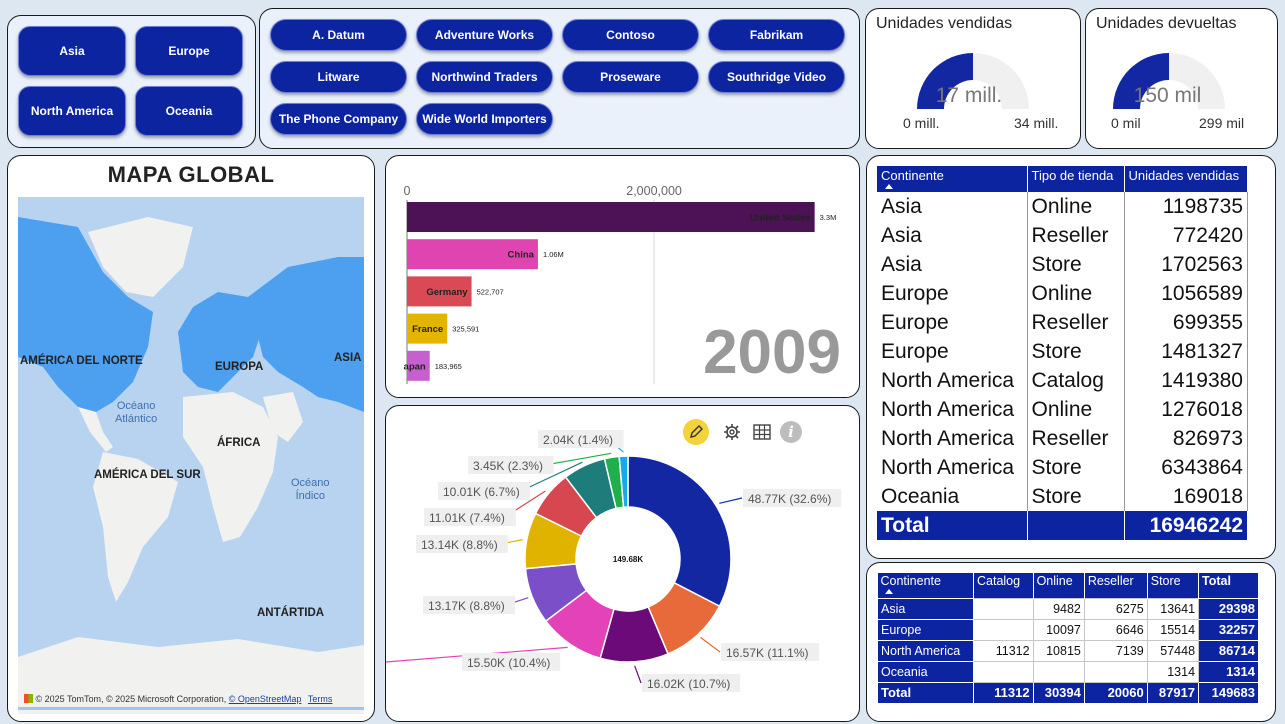 This screenshot has width=1285, height=724. What do you see at coordinates (465, 329) in the screenshot?
I see `bar-value-label: 325,591` at bounding box center [465, 329].